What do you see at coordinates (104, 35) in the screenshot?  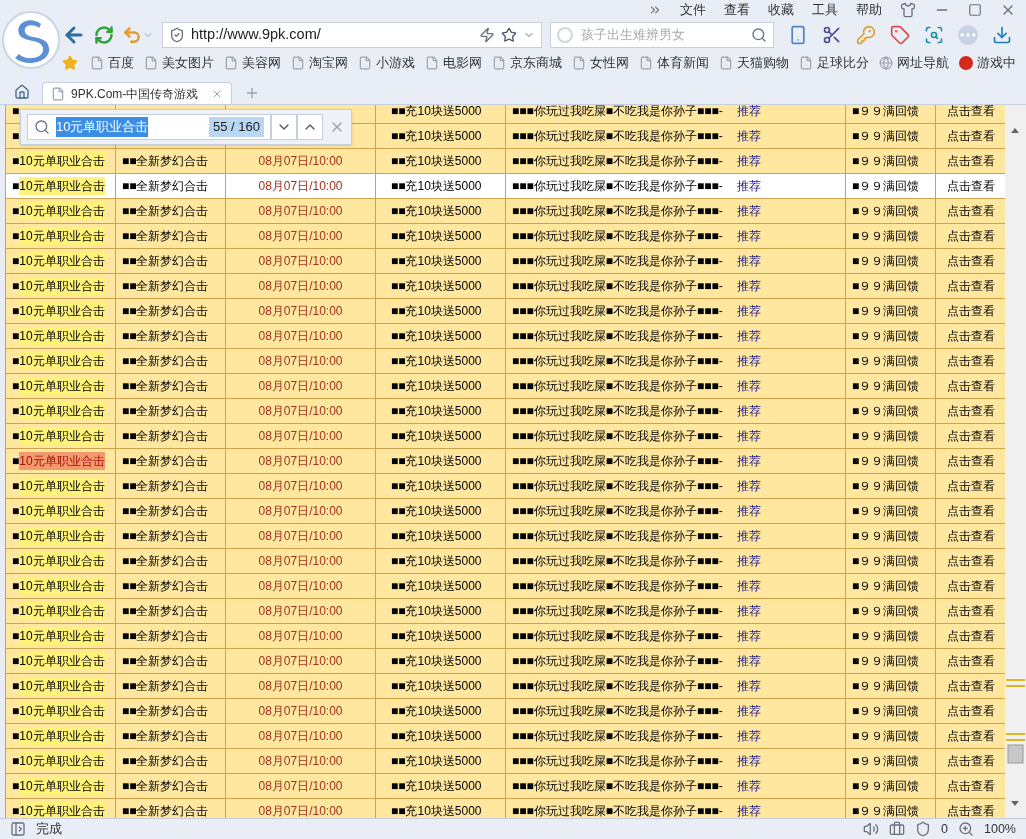 I see `refresh-icon` at bounding box center [104, 35].